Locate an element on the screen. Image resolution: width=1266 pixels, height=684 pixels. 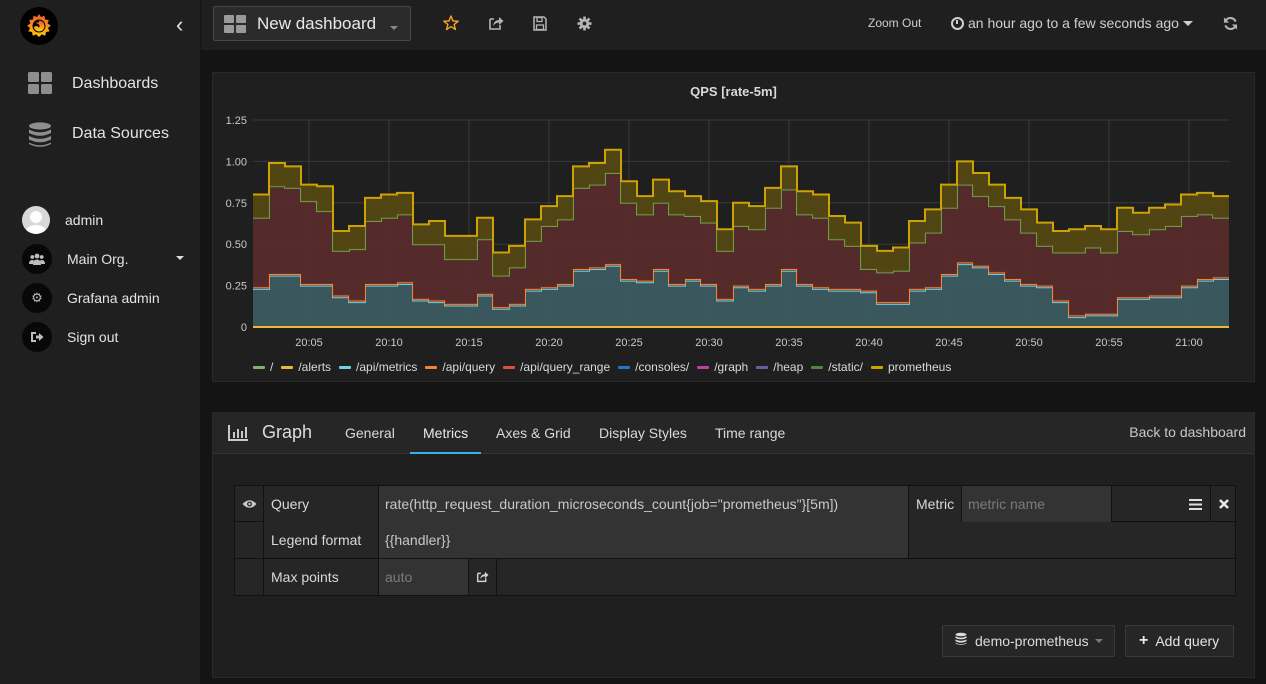
star-icon is located at coordinates (451, 23).